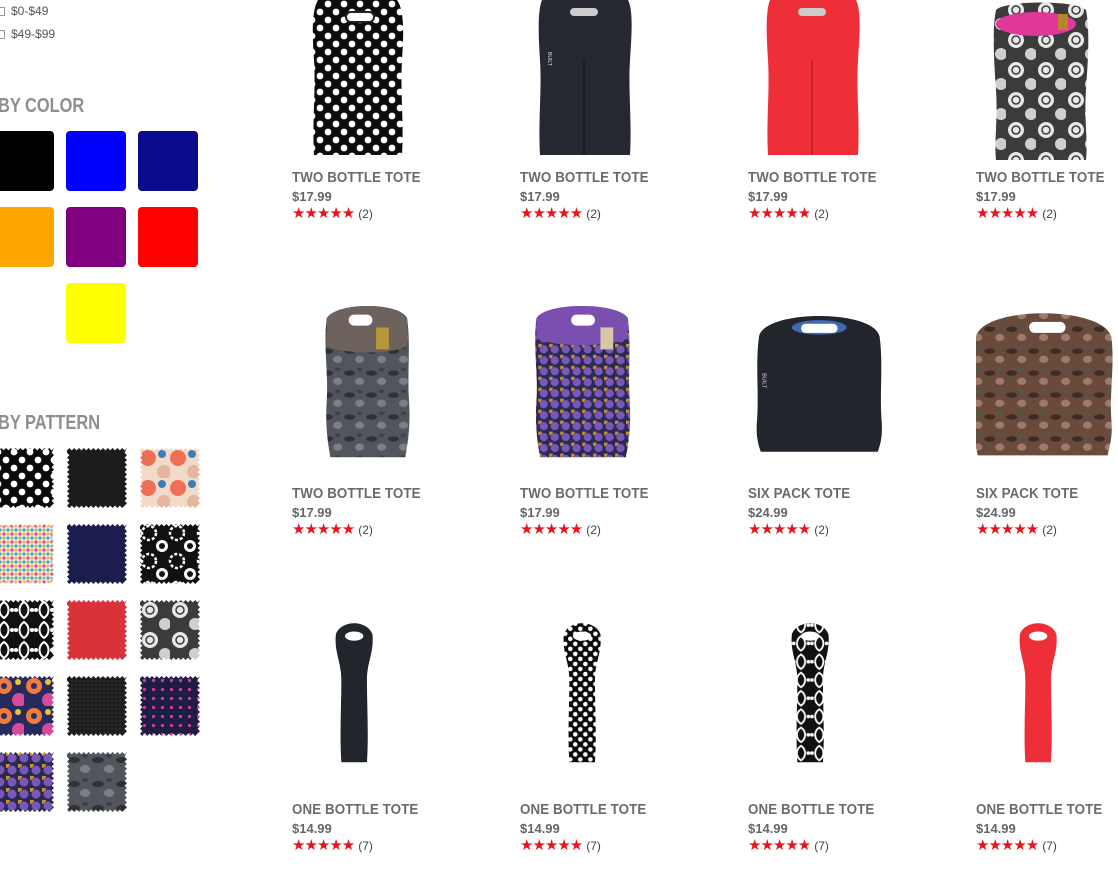  What do you see at coordinates (833, 85) in the screenshot?
I see `product-image-two-bottle-red` at bounding box center [833, 85].